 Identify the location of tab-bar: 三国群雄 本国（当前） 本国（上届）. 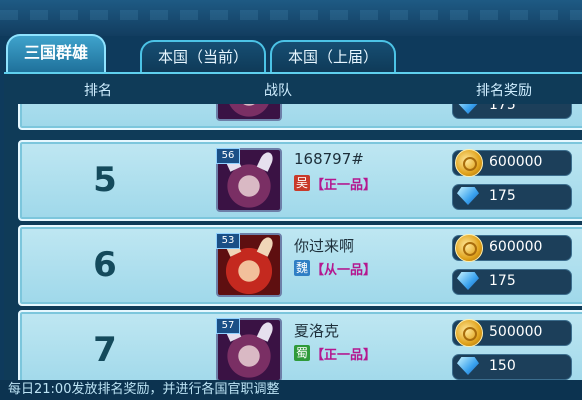
(291, 54).